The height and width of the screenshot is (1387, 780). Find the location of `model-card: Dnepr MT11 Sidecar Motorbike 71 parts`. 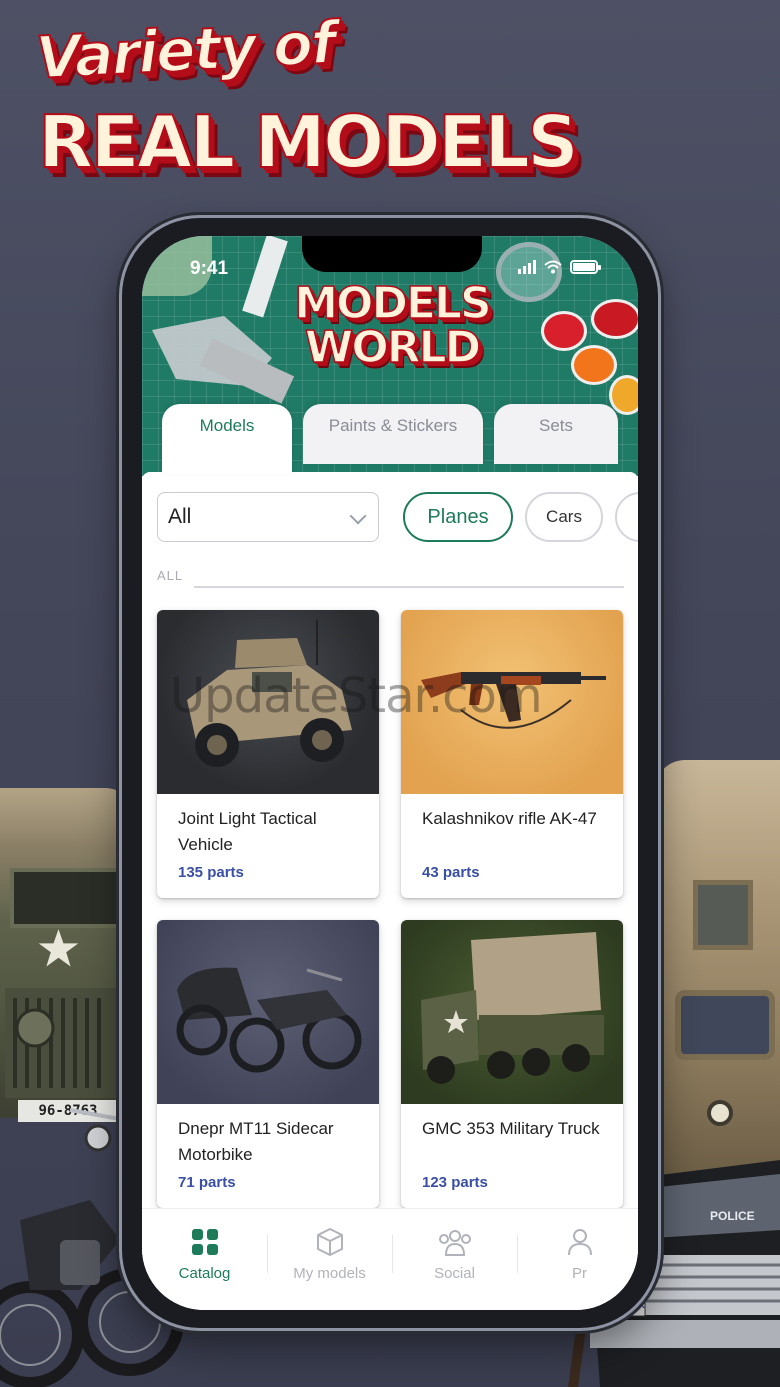

model-card: Dnepr MT11 Sidecar Motorbike 71 parts is located at coordinates (268, 1064).